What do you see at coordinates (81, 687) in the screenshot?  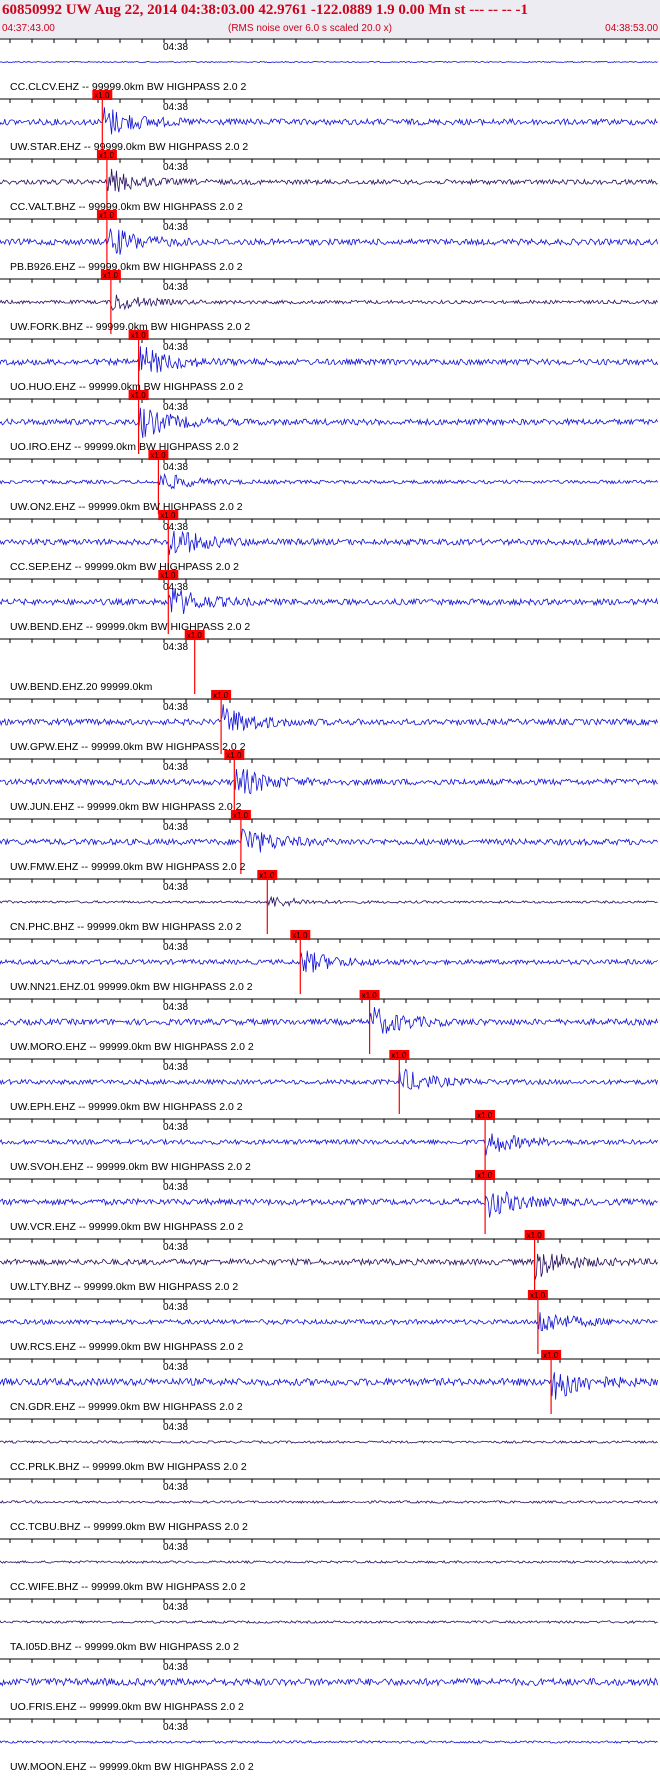 I see `station-label: UW.BEND.EHZ.20 99999.0km` at bounding box center [81, 687].